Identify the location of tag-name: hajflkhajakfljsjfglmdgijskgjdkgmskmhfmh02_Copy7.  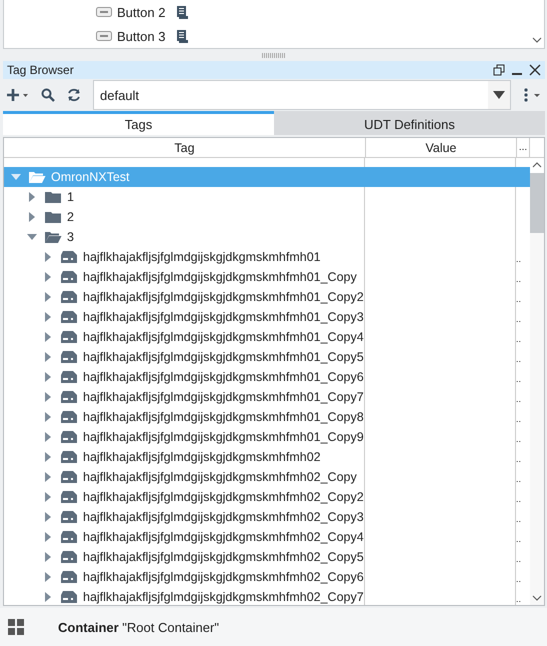
(223, 597).